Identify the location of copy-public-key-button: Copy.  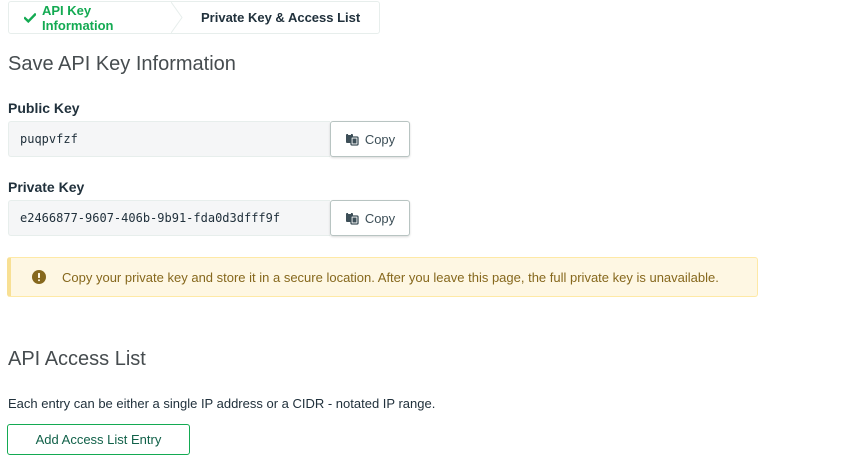
(370, 139).